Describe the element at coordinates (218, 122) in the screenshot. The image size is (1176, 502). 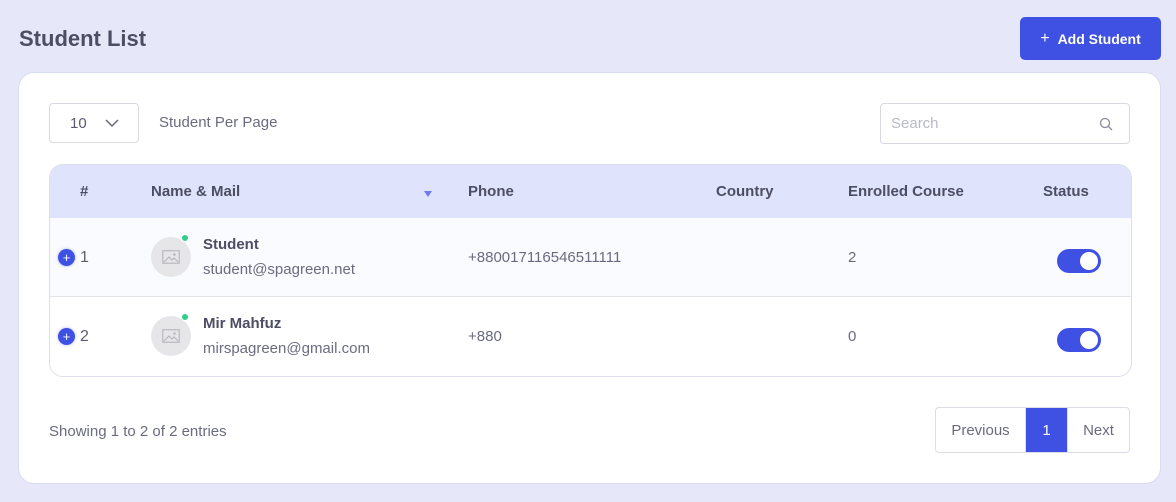
I see `per-page-label: Student Per Page` at that location.